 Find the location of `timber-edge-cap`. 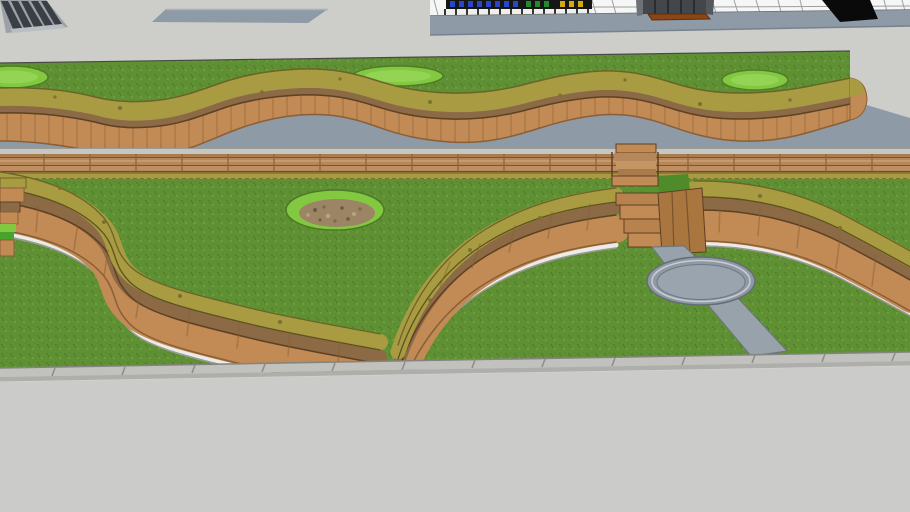

timber-edge-cap is located at coordinates (455, 176).